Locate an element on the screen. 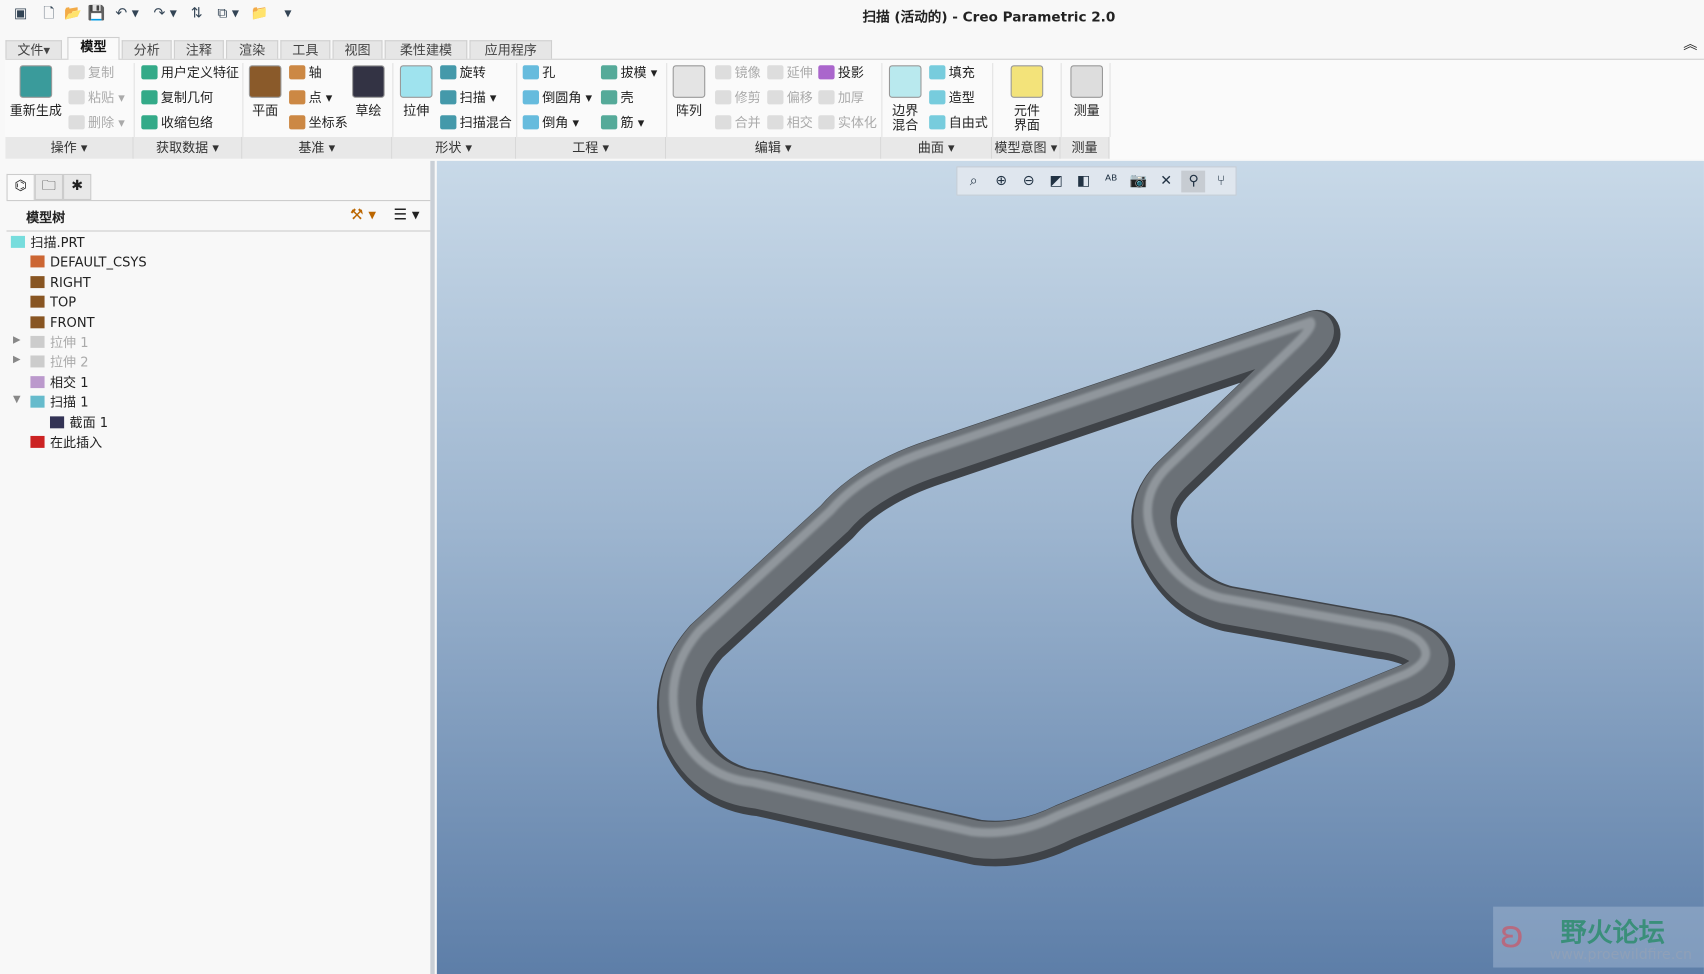  ribbon-button-8: 坐标系 is located at coordinates (318, 123).